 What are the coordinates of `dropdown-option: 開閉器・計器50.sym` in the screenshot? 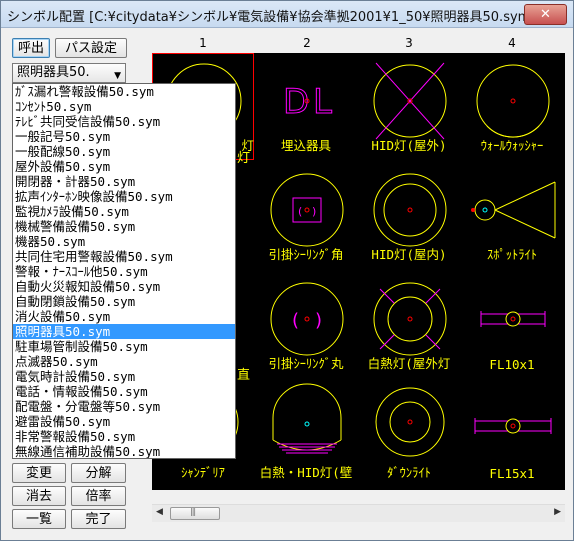 It's located at (124, 181).